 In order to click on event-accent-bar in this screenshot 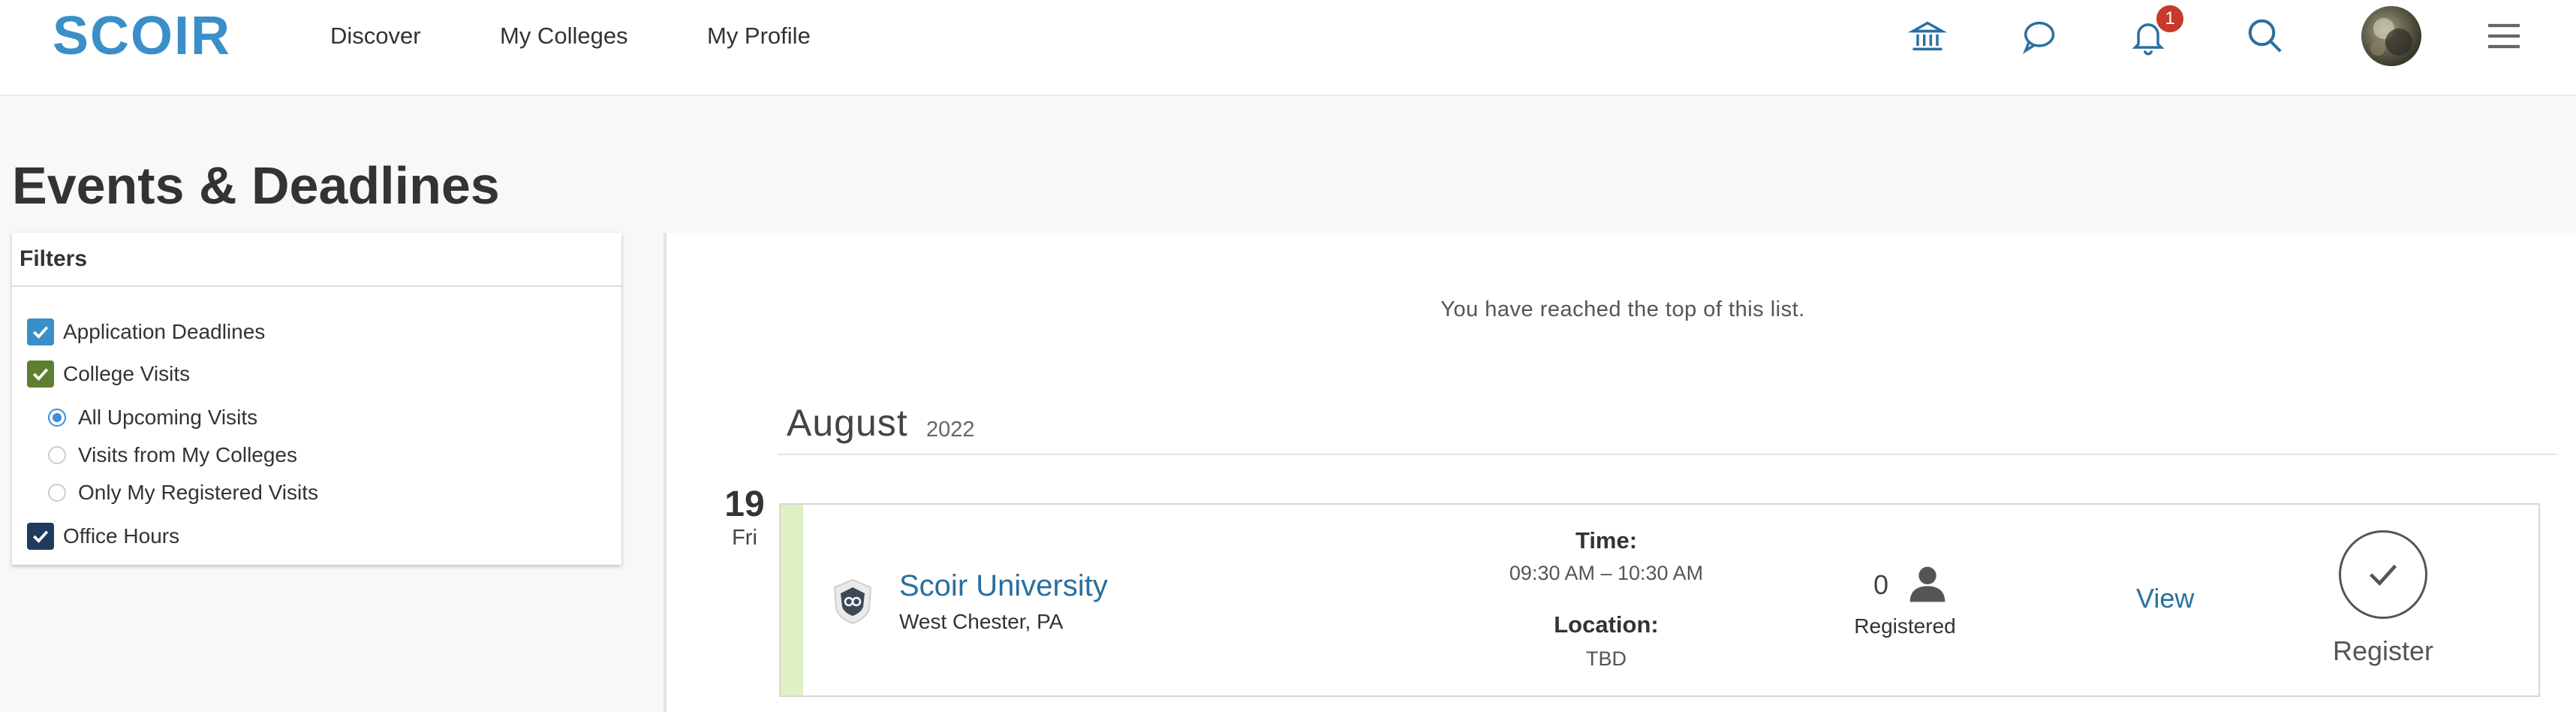, I will do `click(792, 600)`.